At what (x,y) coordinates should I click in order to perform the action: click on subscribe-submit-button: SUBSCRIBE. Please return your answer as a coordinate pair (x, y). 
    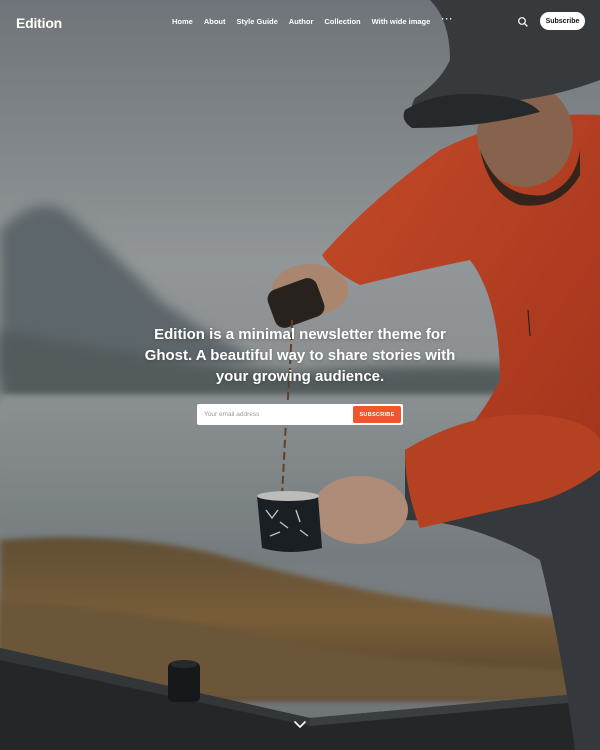
    Looking at the image, I should click on (377, 414).